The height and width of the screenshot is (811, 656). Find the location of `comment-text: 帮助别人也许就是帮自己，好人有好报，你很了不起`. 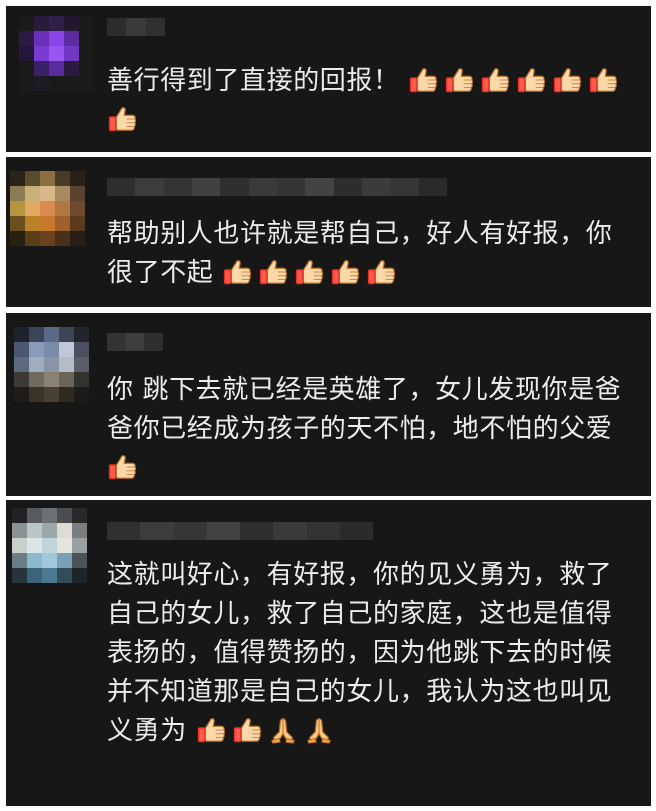

comment-text: 帮助别人也许就是帮自己，好人有好报，你很了不起 is located at coordinates (360, 253).